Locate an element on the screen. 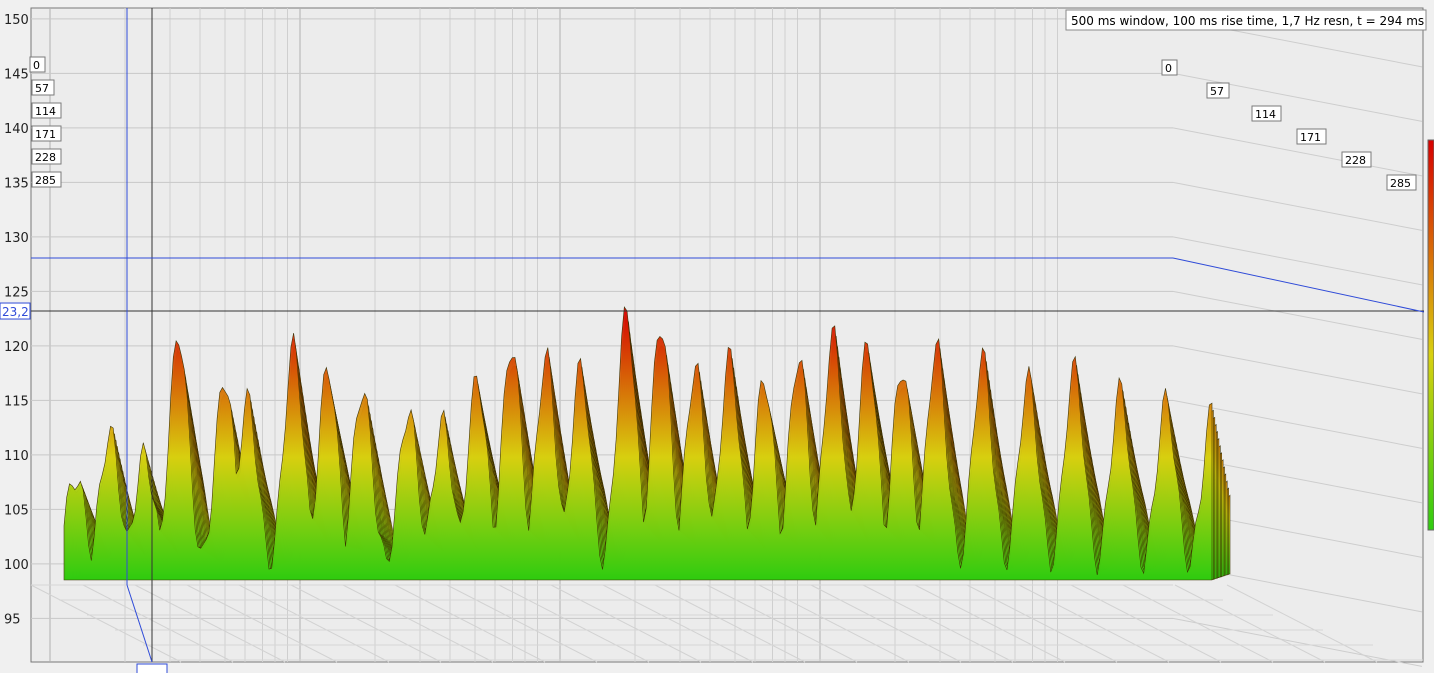  y-tick-label: 95 is located at coordinates (12, 619).